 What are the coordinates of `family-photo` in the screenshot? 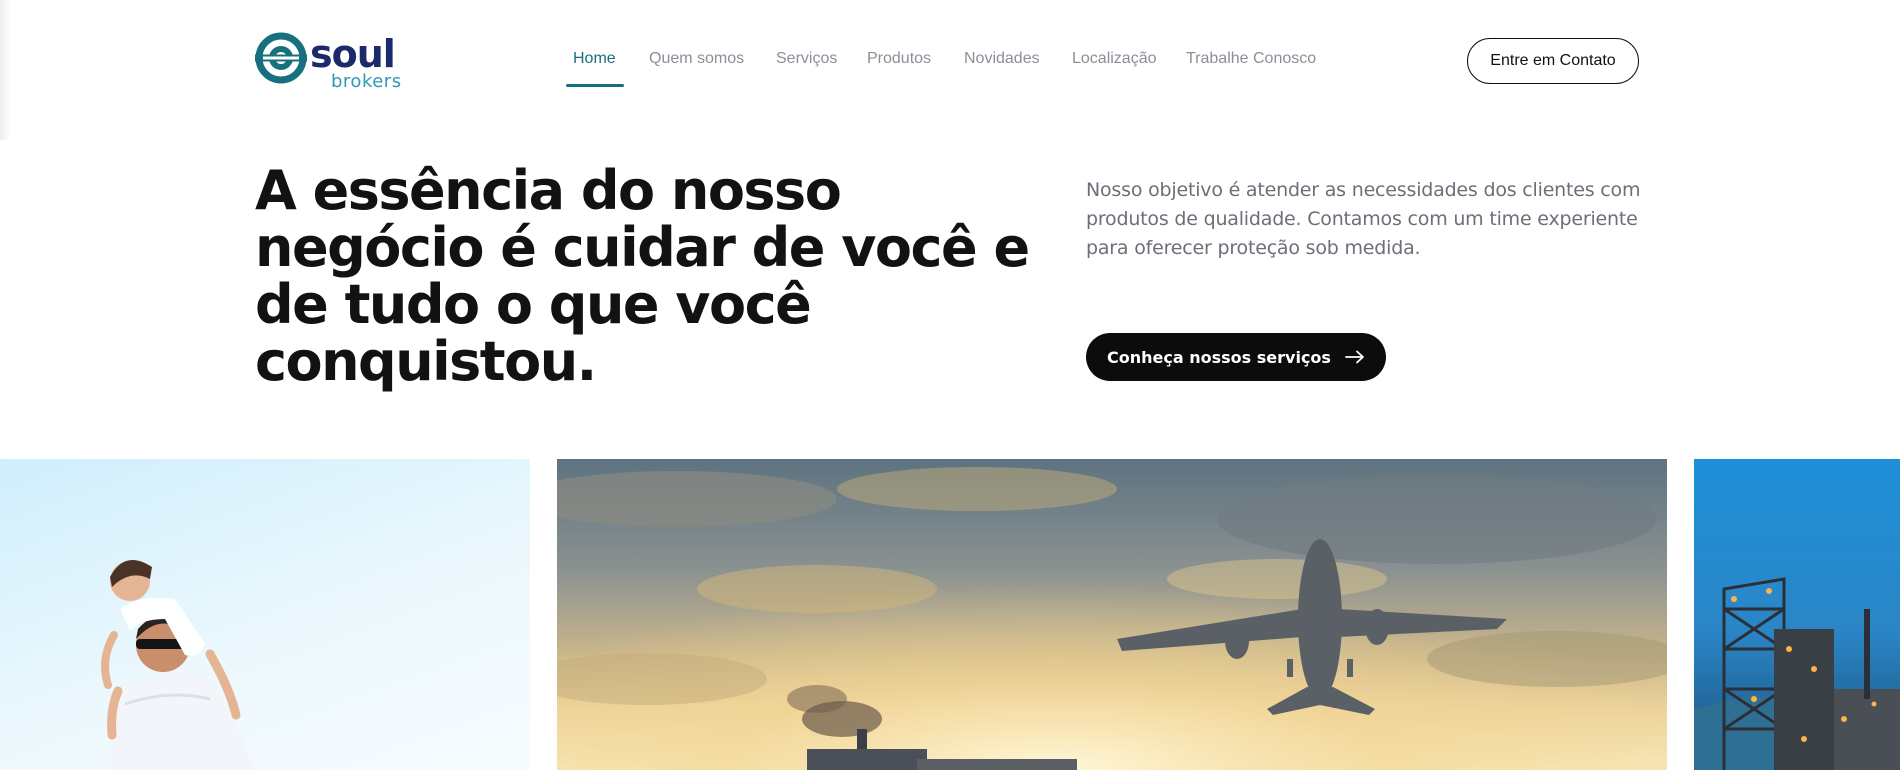 It's located at (265, 614).